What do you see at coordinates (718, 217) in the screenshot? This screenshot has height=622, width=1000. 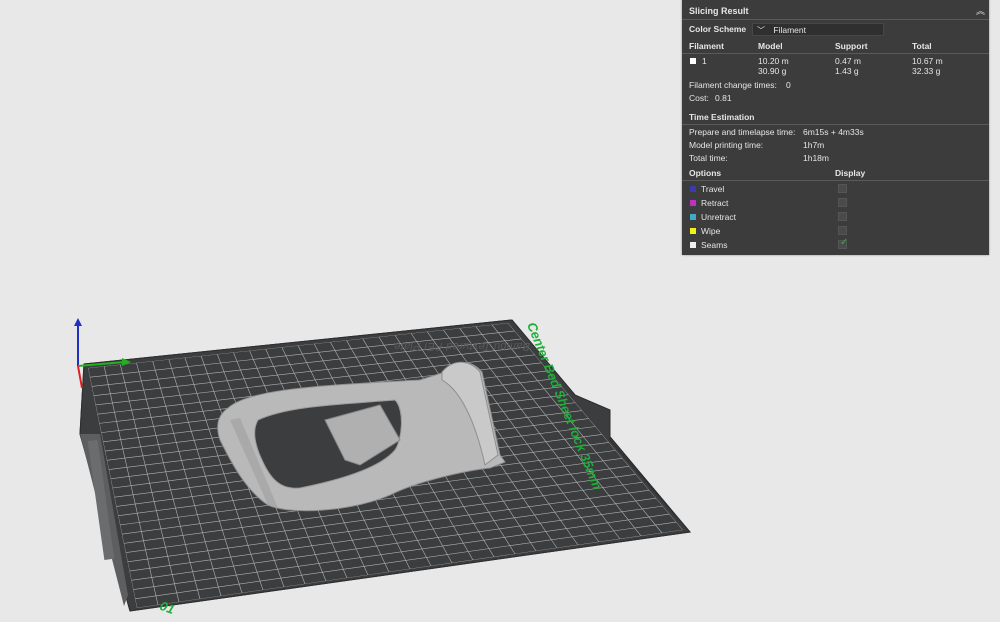 I see `option-label-unretract: Unretract` at bounding box center [718, 217].